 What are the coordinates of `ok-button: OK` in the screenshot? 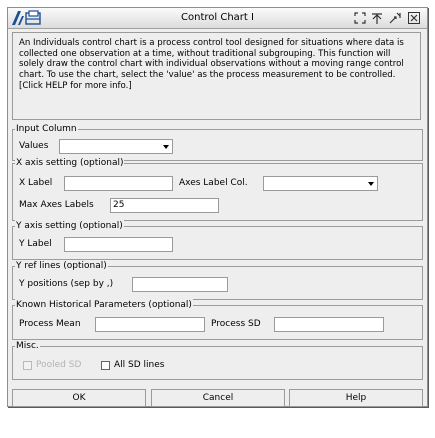 It's located at (79, 398).